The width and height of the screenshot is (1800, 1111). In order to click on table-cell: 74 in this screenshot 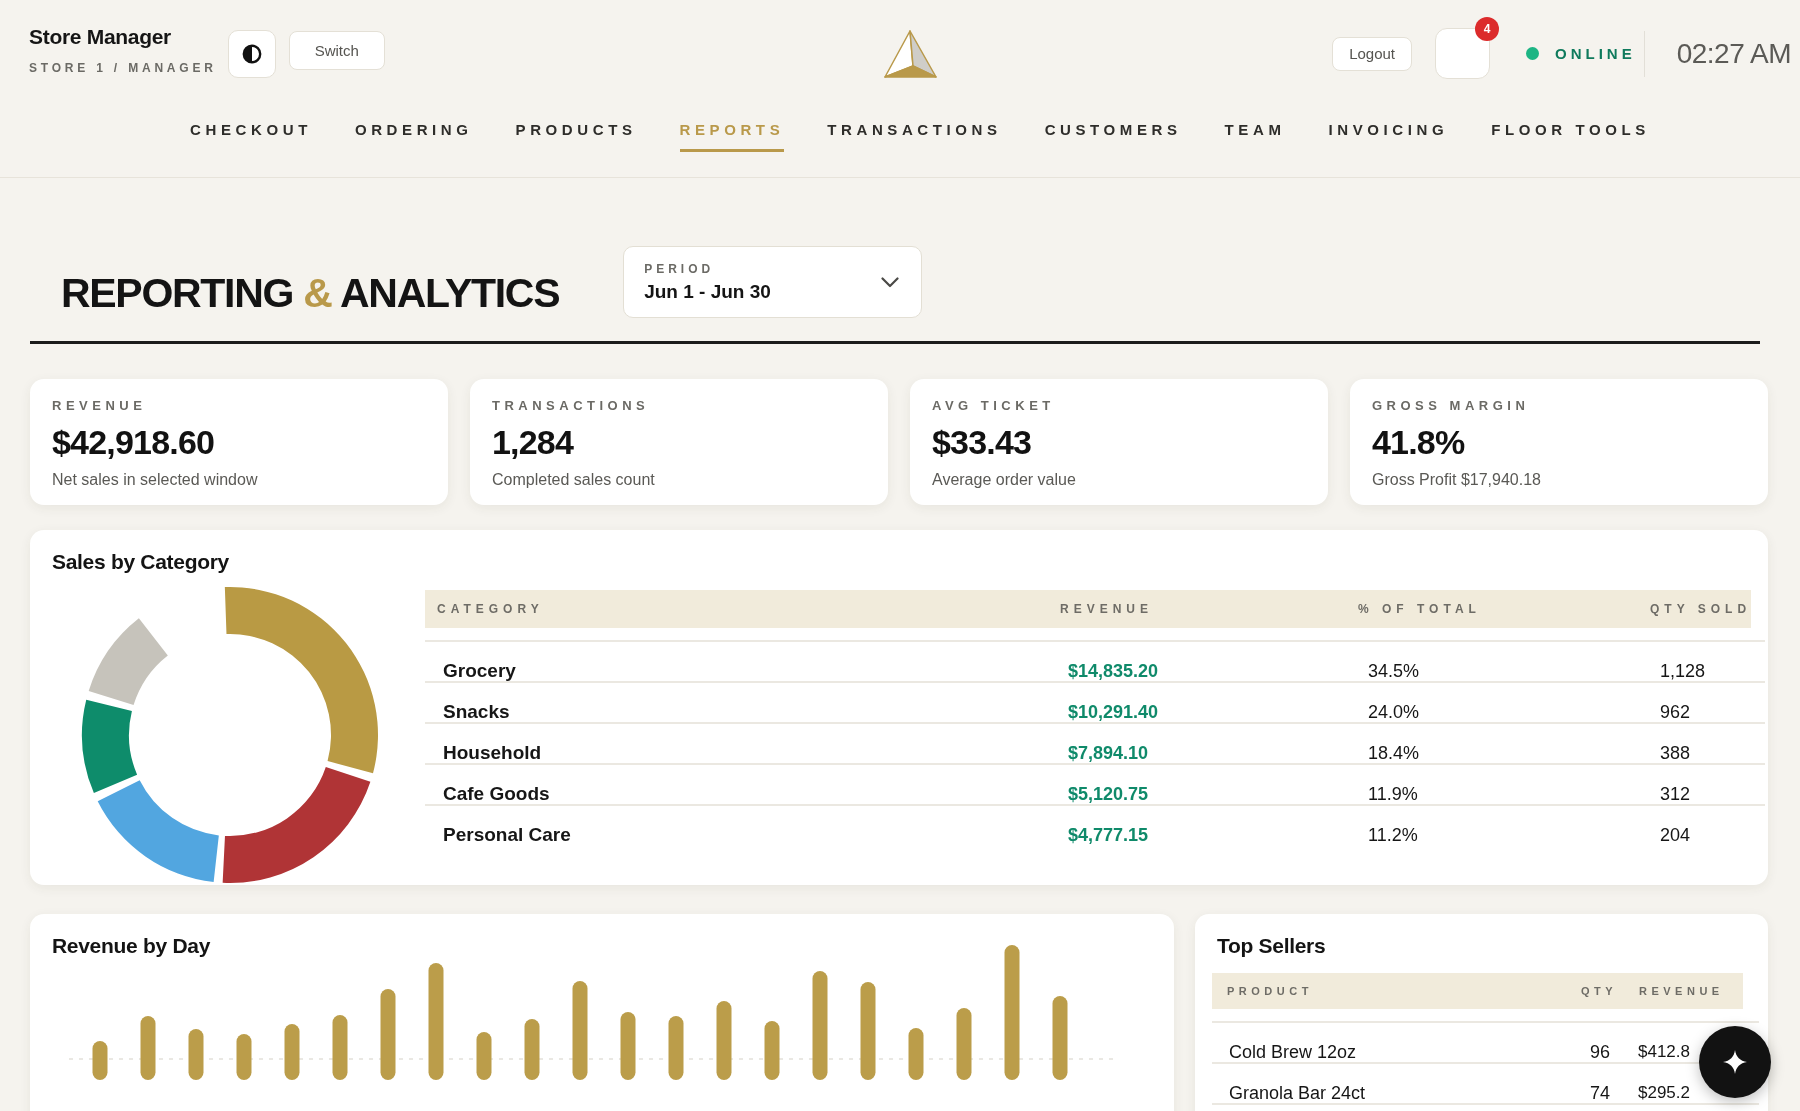, I will do `click(1600, 1093)`.